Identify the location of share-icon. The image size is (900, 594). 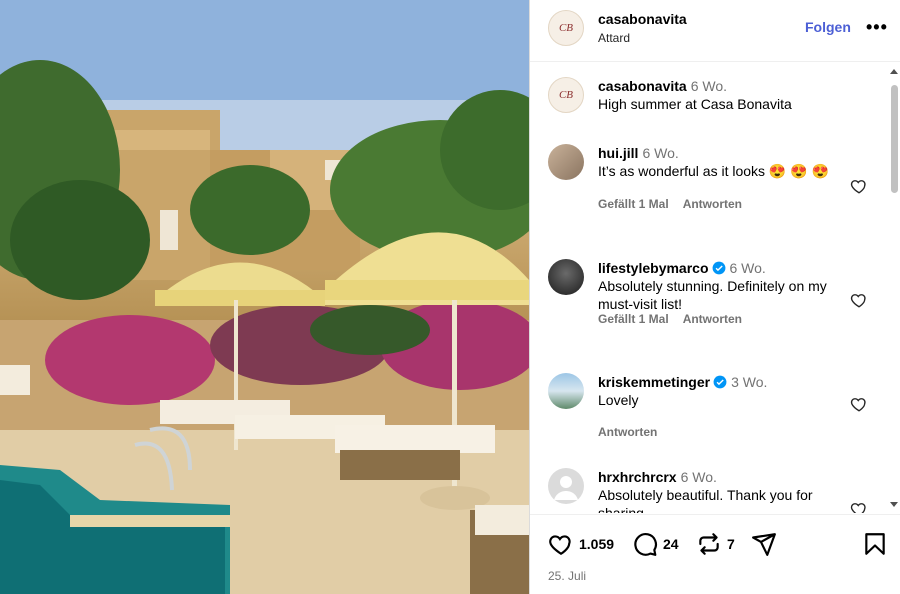
(764, 544).